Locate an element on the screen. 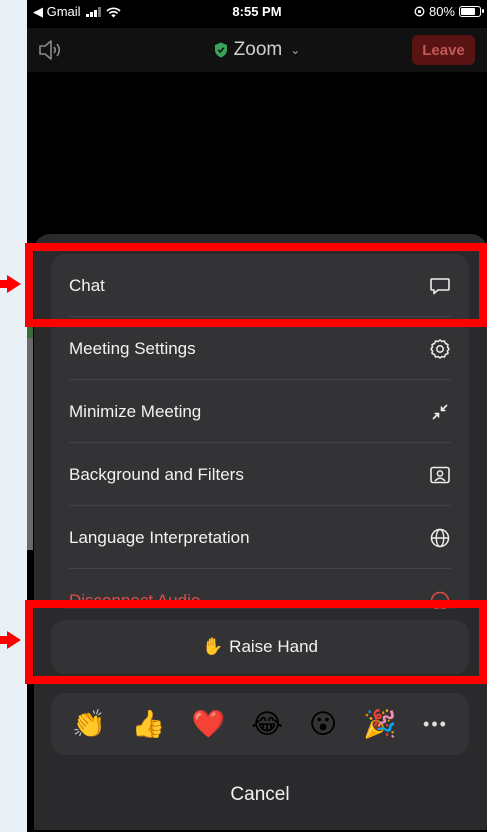 The width and height of the screenshot is (487, 832). raise-hand-button: ✋ Raise Hand is located at coordinates (260, 647).